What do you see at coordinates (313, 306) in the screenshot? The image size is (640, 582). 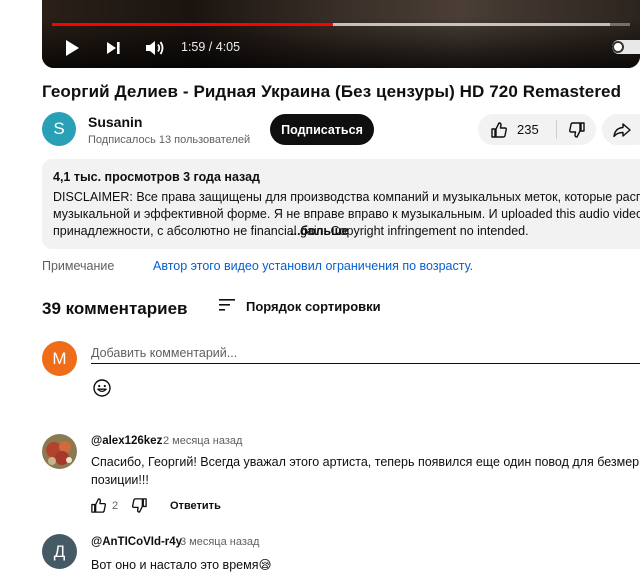 I see `sort-button: Порядок сортировки` at bounding box center [313, 306].